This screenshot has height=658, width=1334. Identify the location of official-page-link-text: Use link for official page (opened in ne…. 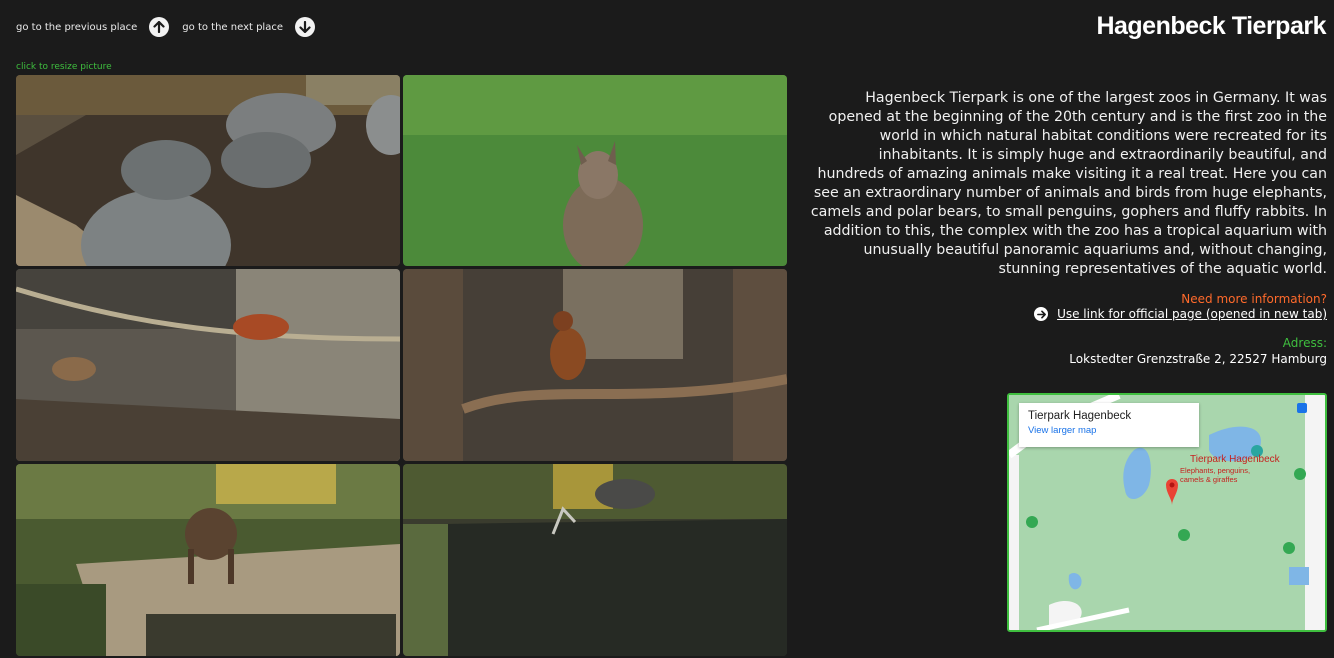
(1192, 314).